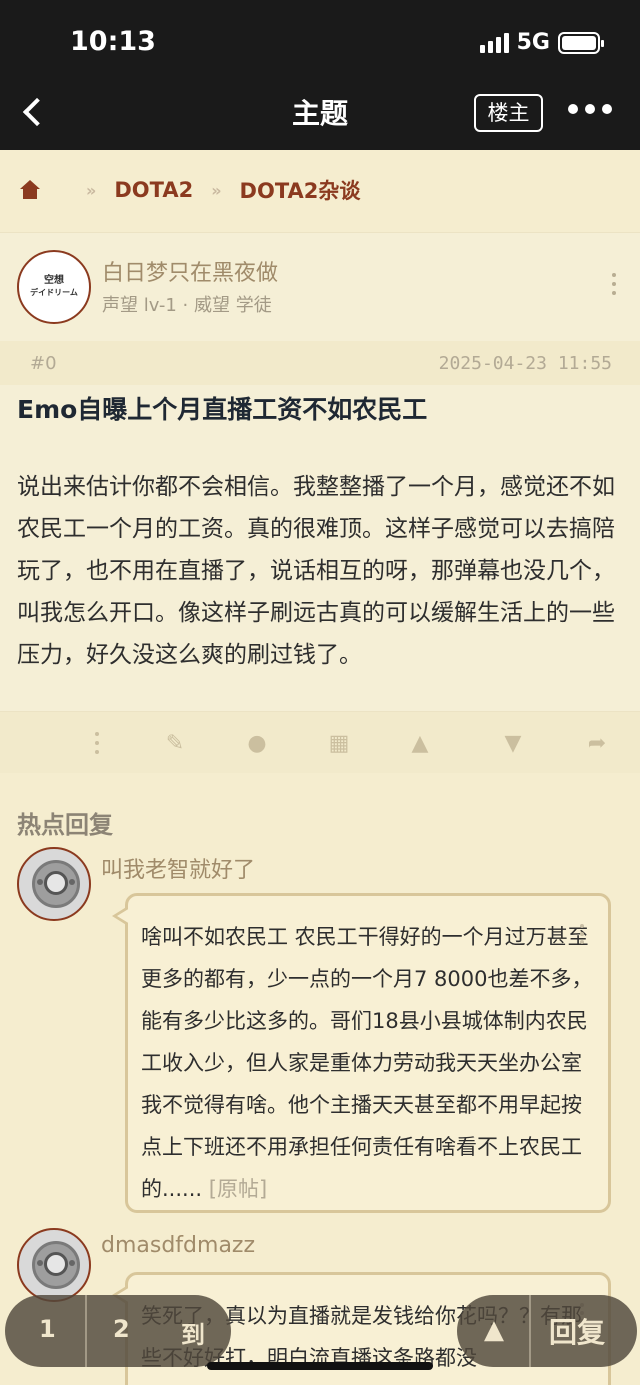 The height and width of the screenshot is (1385, 640). I want to click on edit-icon: ✎, so click(175, 743).